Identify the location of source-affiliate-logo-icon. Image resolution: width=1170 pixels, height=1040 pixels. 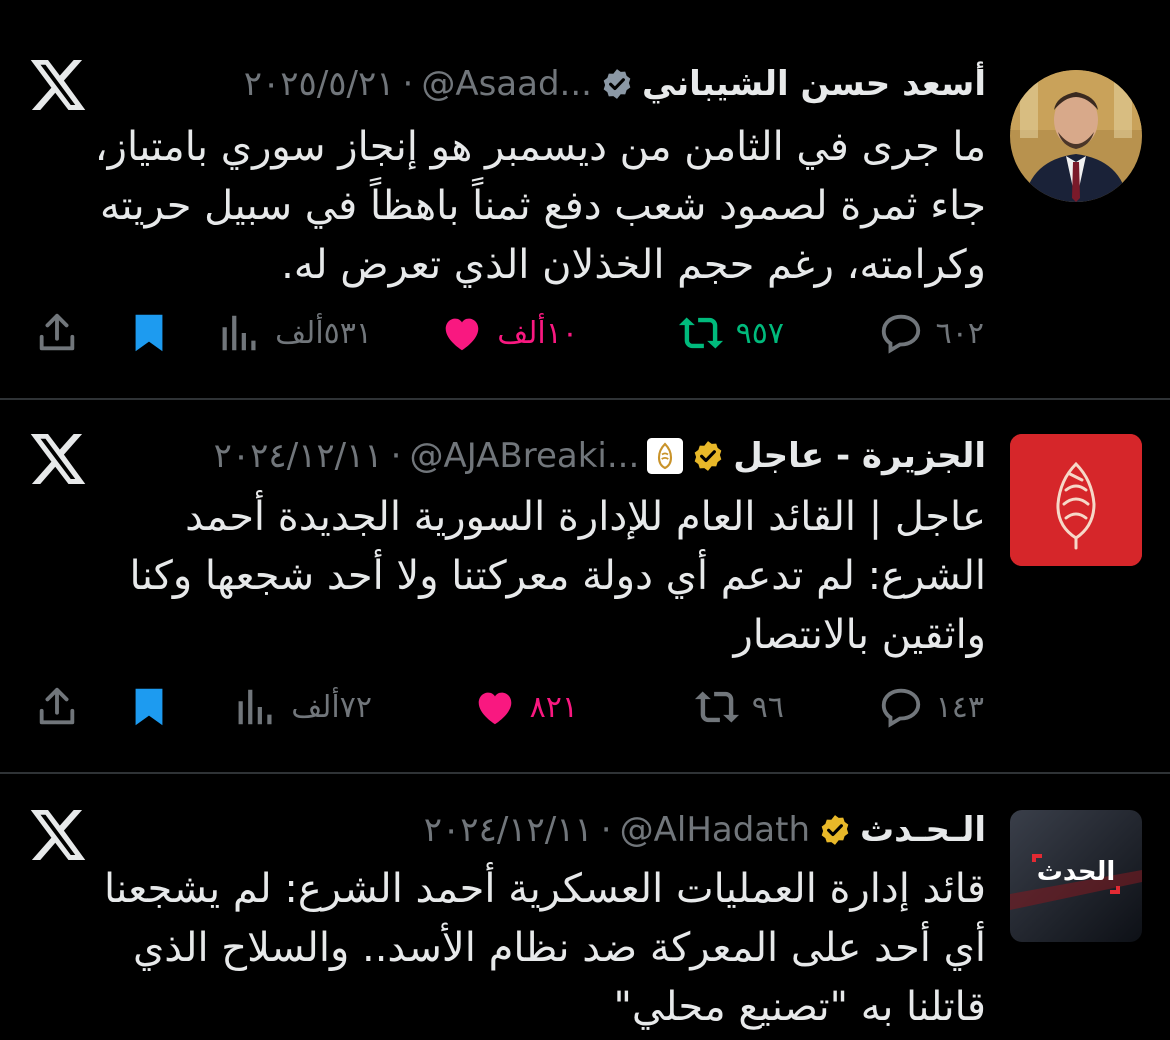
(665, 456).